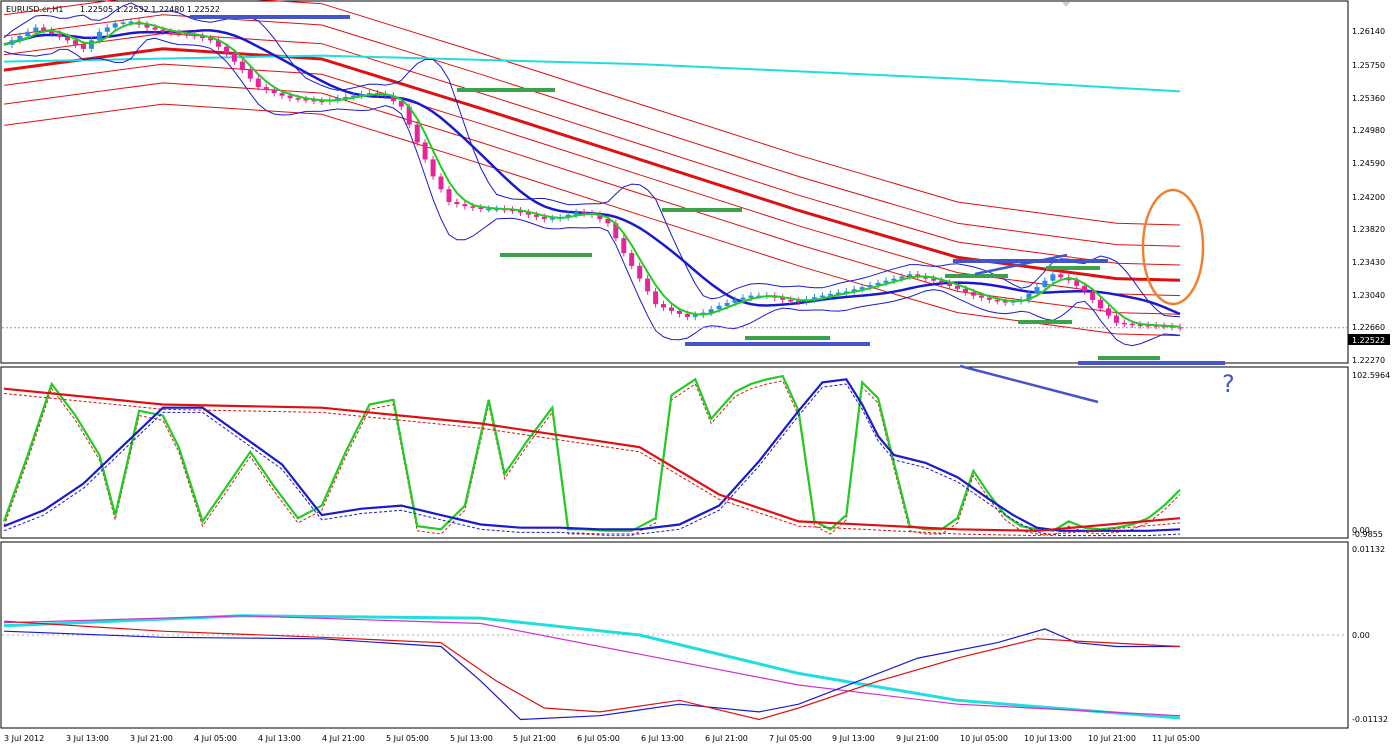 The height and width of the screenshot is (751, 1392). What do you see at coordinates (662, 738) in the screenshot?
I see `time-tick: 6 Jul 13:00` at bounding box center [662, 738].